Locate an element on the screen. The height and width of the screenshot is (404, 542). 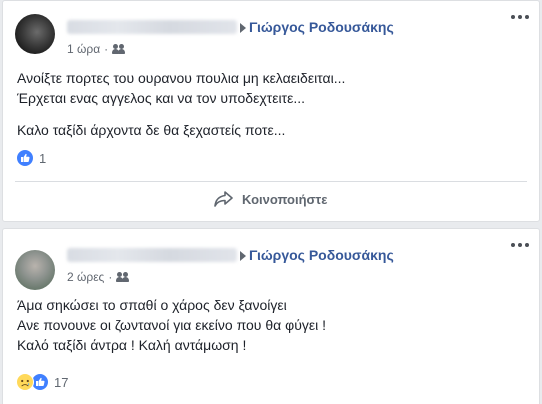
reaction-count: 17 is located at coordinates (61, 382).